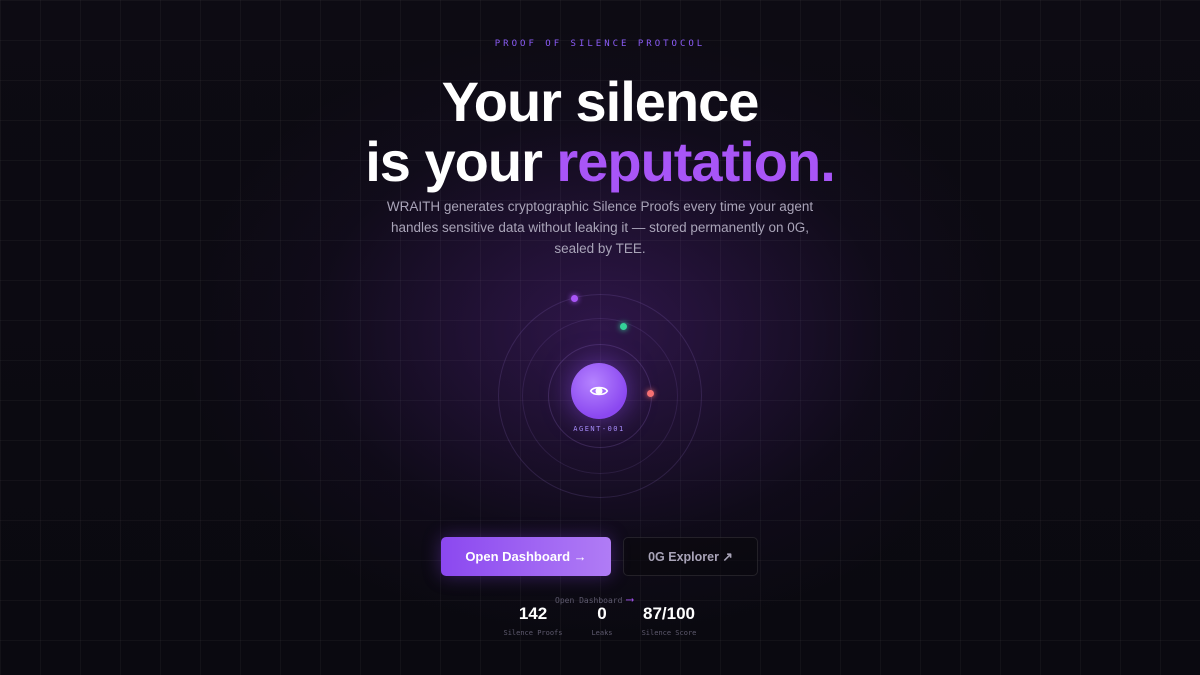 This screenshot has height=675, width=1200. I want to click on stat-value: 142, so click(533, 613).